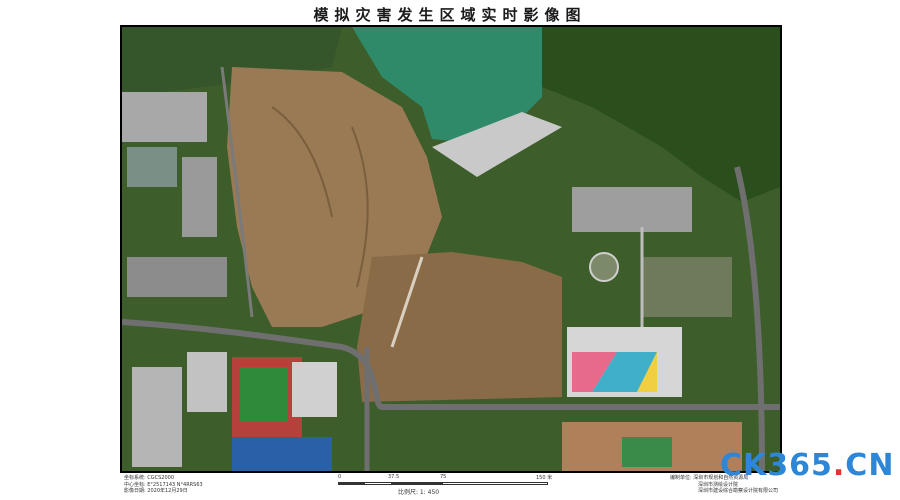 This screenshot has width=900, height=500. I want to click on publisher-3: 深圳市建设综合勘察设计院有限公司, so click(737, 491).